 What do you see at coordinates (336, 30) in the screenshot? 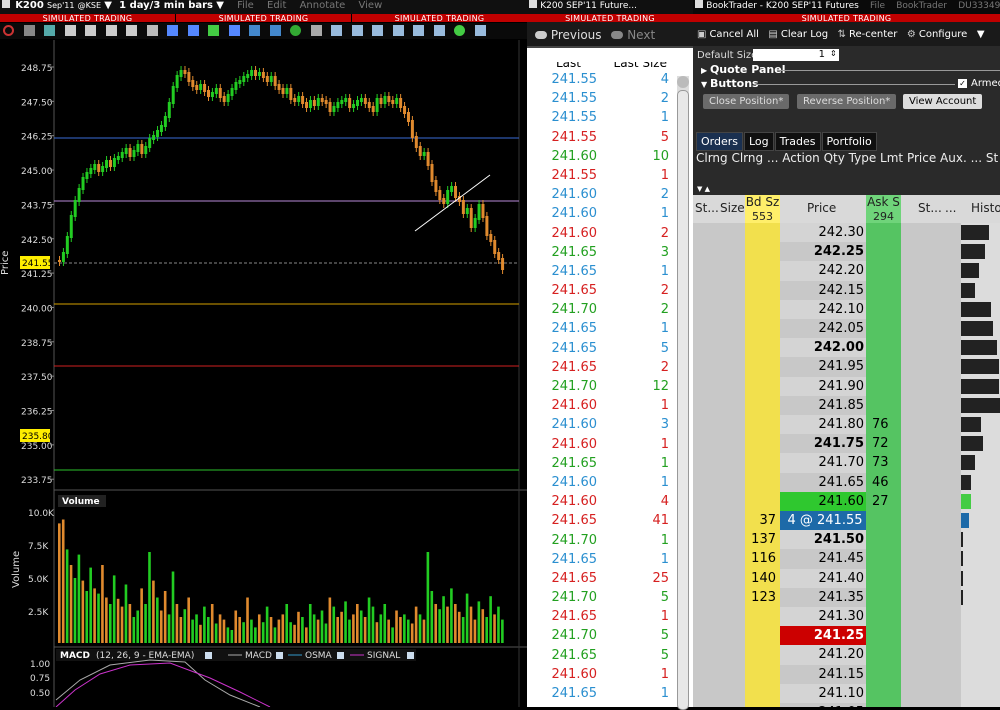
I see `trendline-icon` at bounding box center [336, 30].